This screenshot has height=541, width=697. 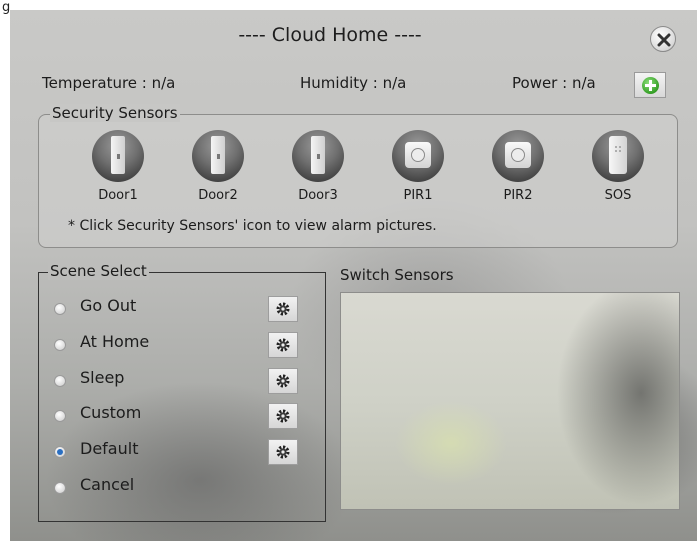 I want to click on scene-label: Go Out, so click(x=108, y=305).